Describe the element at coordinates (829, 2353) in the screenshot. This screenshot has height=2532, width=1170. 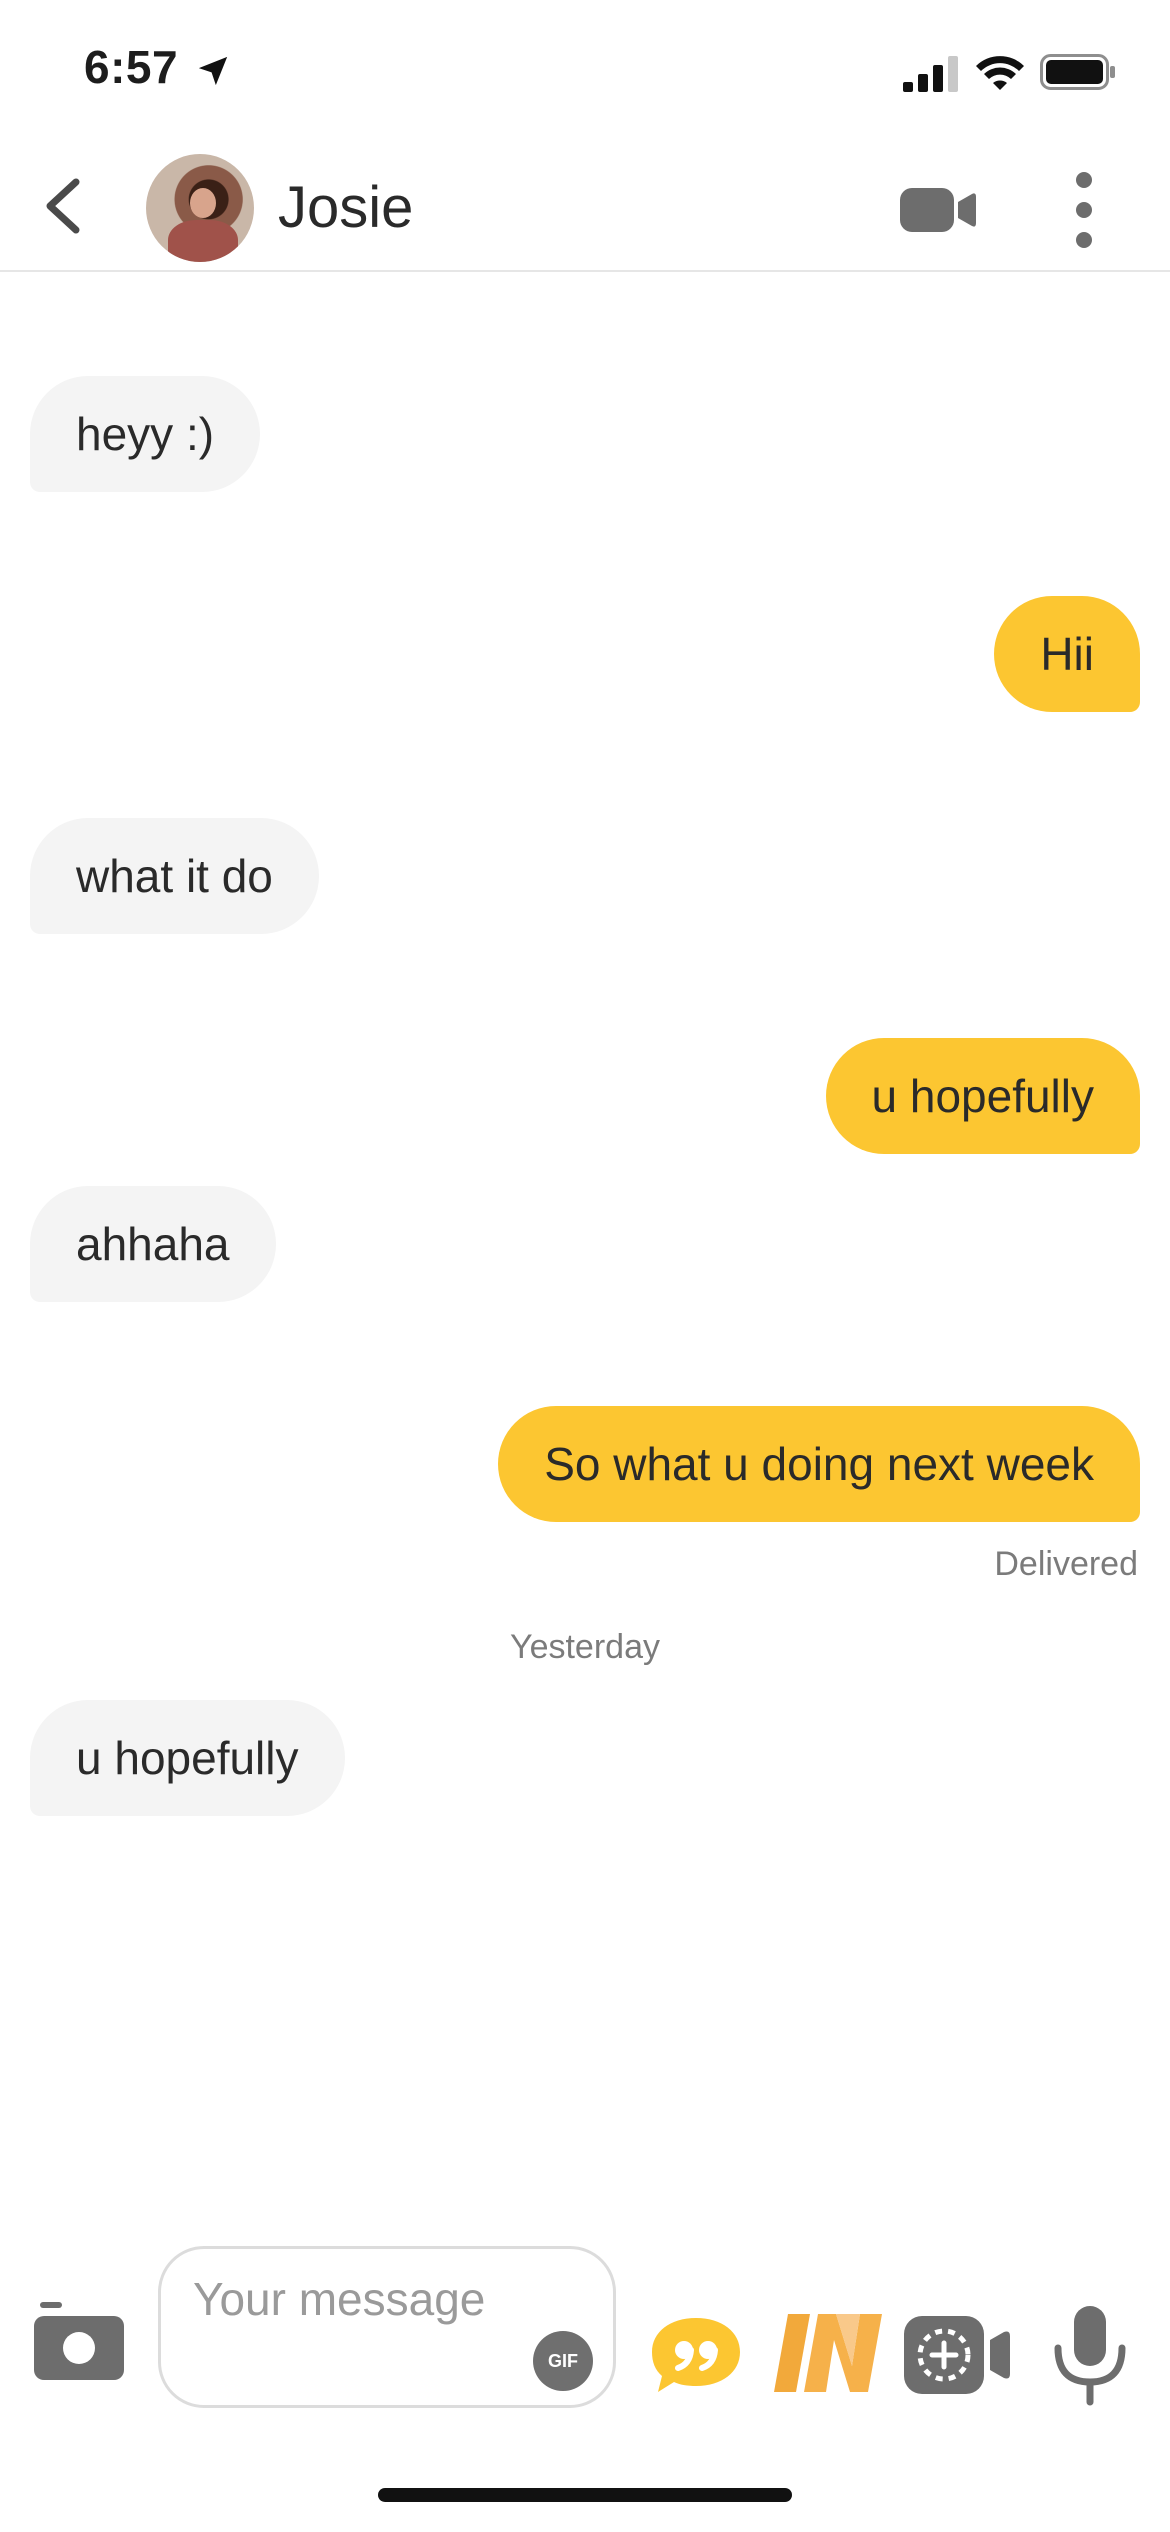
I see `in-icon` at that location.